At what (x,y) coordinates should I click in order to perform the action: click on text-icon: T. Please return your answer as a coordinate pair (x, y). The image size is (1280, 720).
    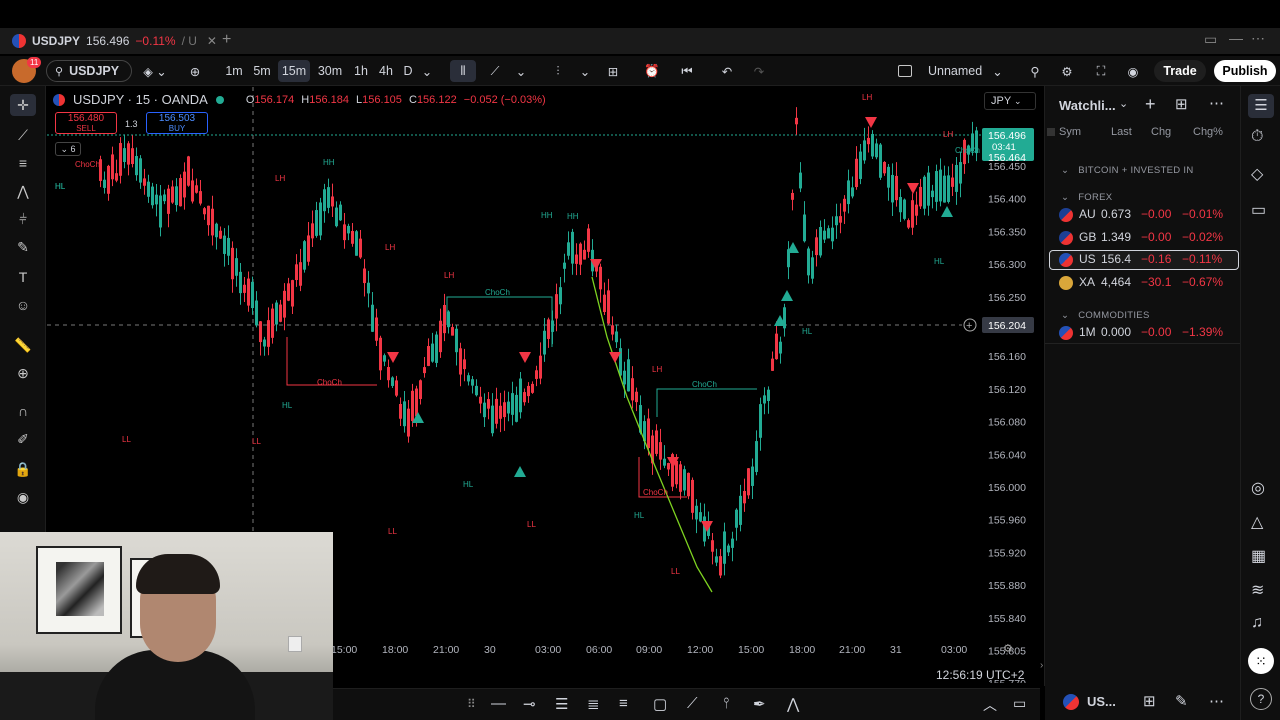
    Looking at the image, I should click on (23, 277).